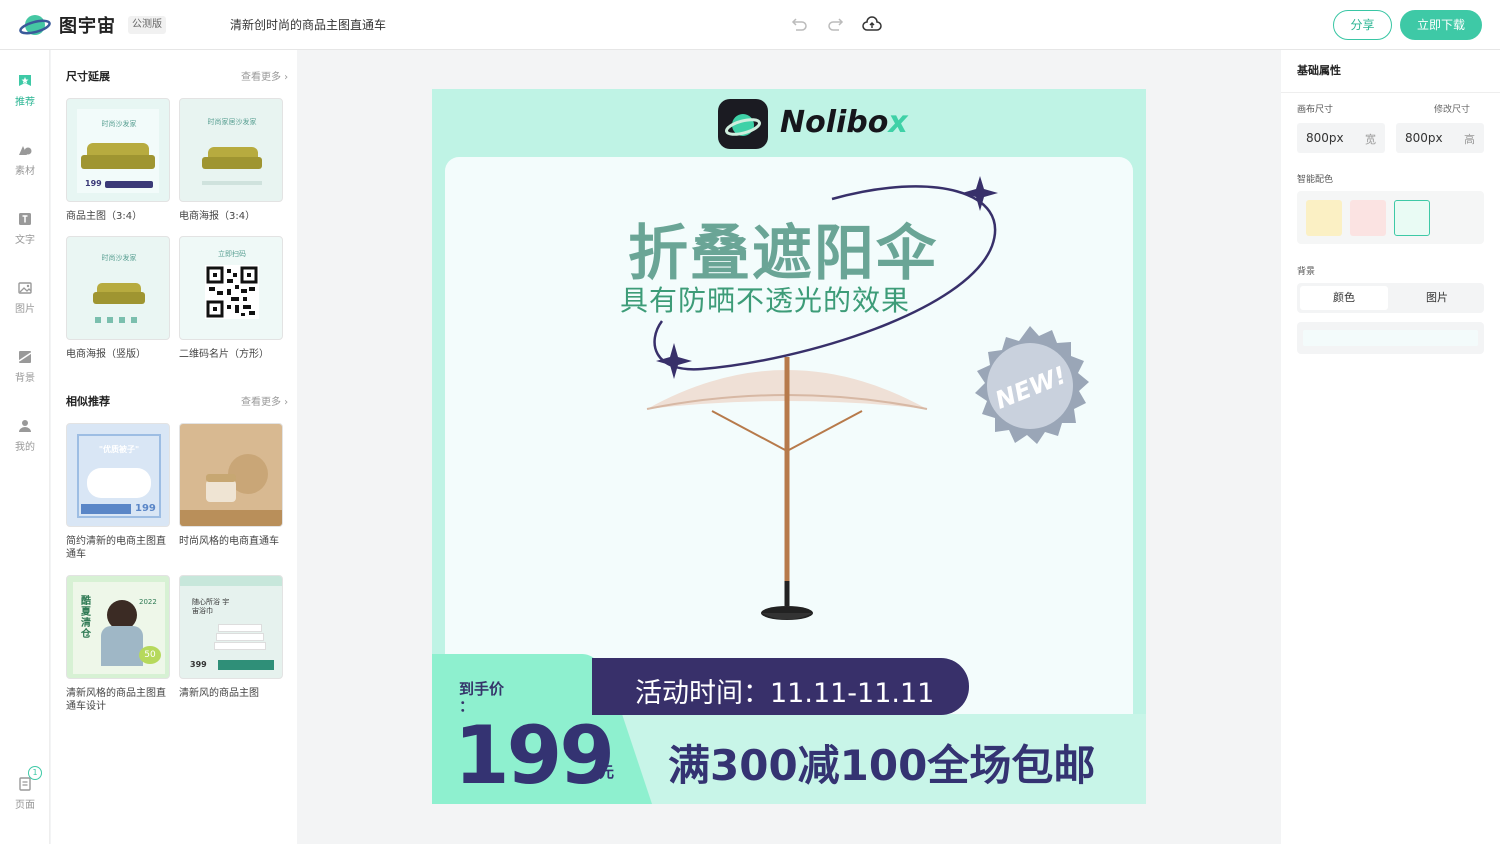  Describe the element at coordinates (1437, 298) in the screenshot. I see `tab-image: 图片` at that location.